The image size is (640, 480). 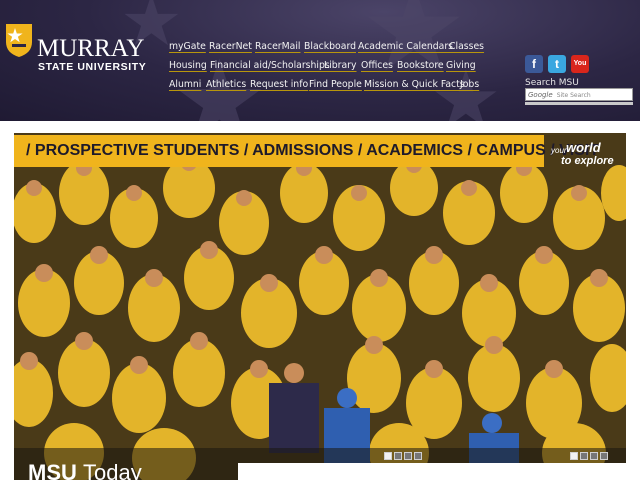 What do you see at coordinates (226, 84) in the screenshot?
I see `nav-link-athletics: Athletics` at bounding box center [226, 84].